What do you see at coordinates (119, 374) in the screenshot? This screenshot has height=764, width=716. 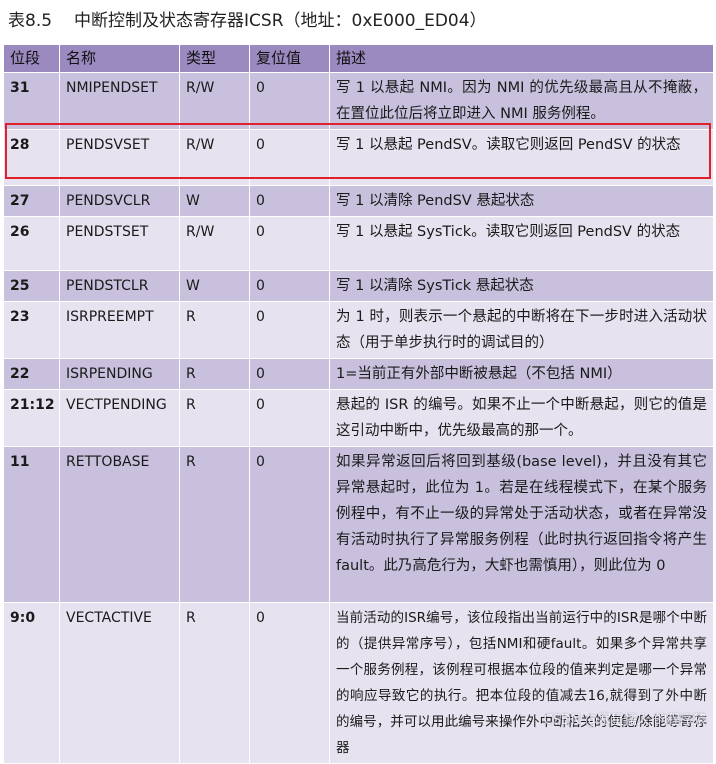 I see `row-name: ISRPENDING` at bounding box center [119, 374].